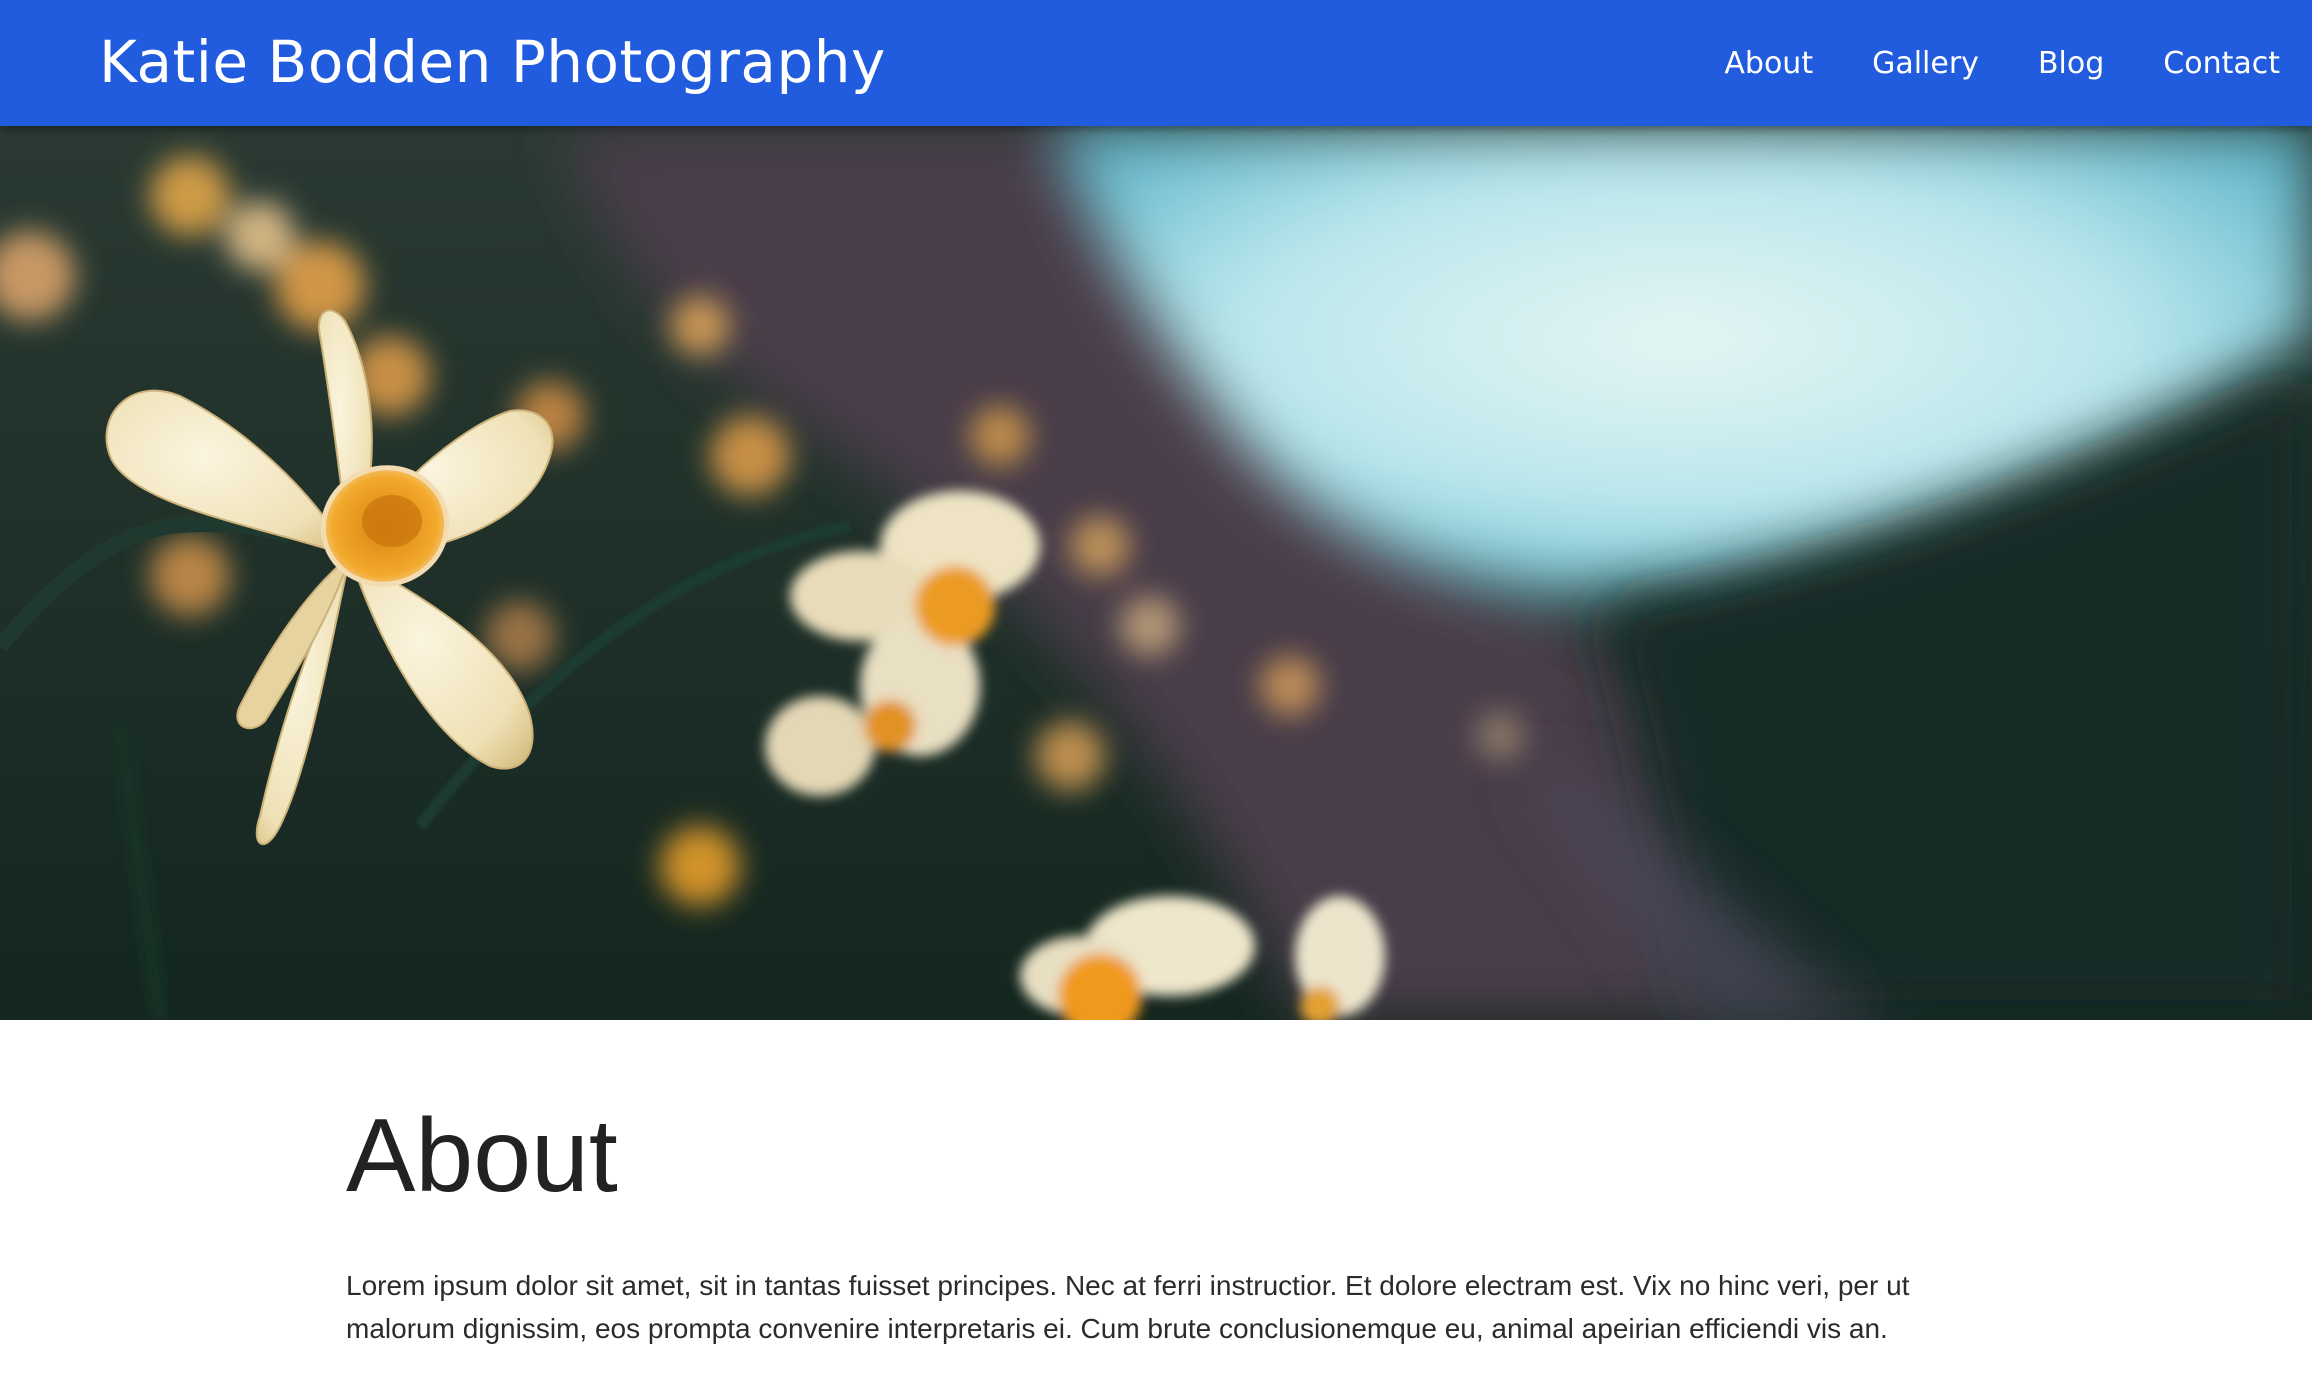 The image size is (2312, 1398). I want to click on main-nav: About Gallery Blog Contact, so click(1972, 63).